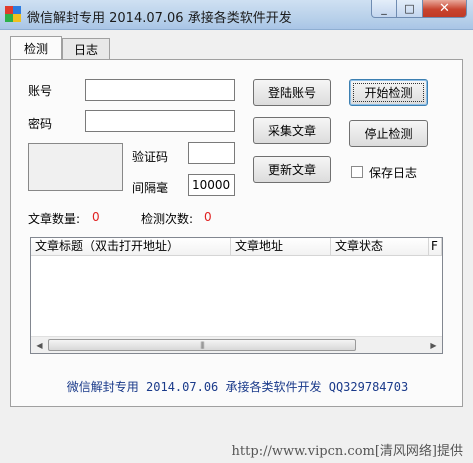  What do you see at coordinates (75, 167) in the screenshot?
I see `captcha-image` at bounding box center [75, 167].